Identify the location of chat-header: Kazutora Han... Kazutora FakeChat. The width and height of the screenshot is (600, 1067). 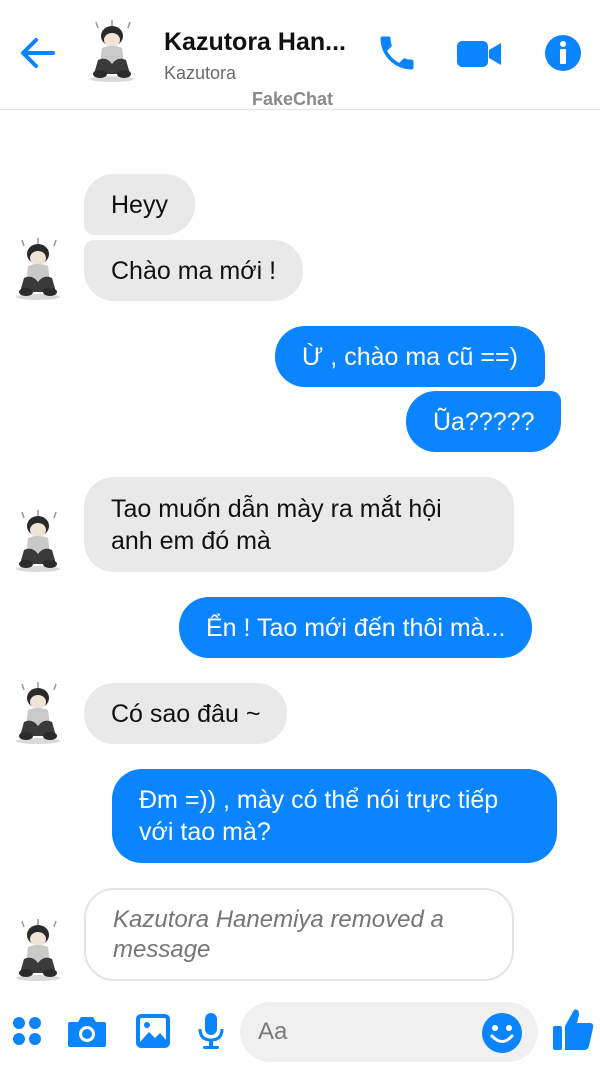
(300, 55).